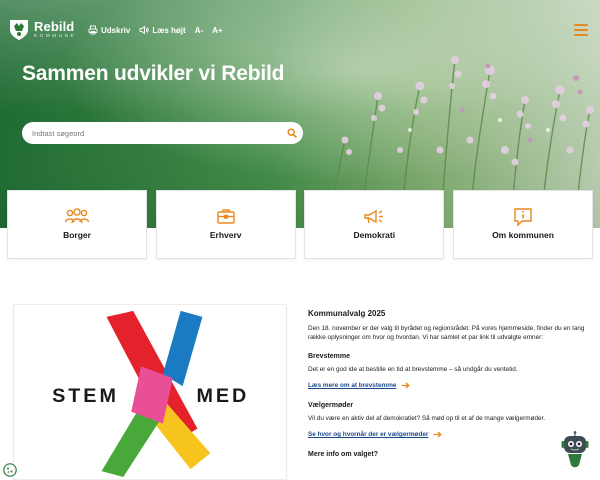 The height and width of the screenshot is (480, 600). I want to click on article-title: Kommunalvalg 2025, so click(347, 313).